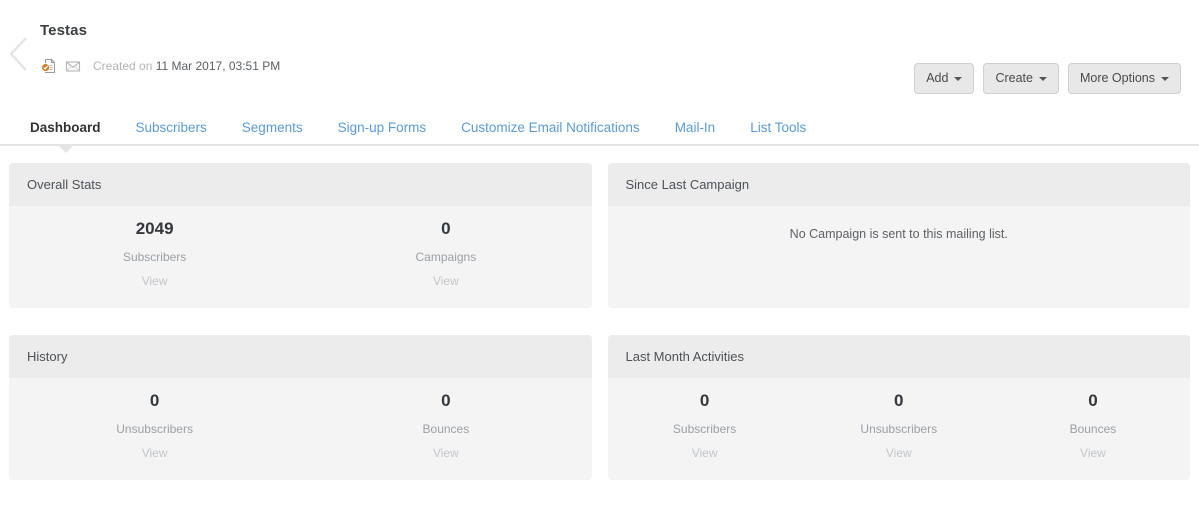 Image resolution: width=1199 pixels, height=509 pixels. I want to click on stat-lastmonth-unsubscribers-label: Unsubscribers, so click(899, 429).